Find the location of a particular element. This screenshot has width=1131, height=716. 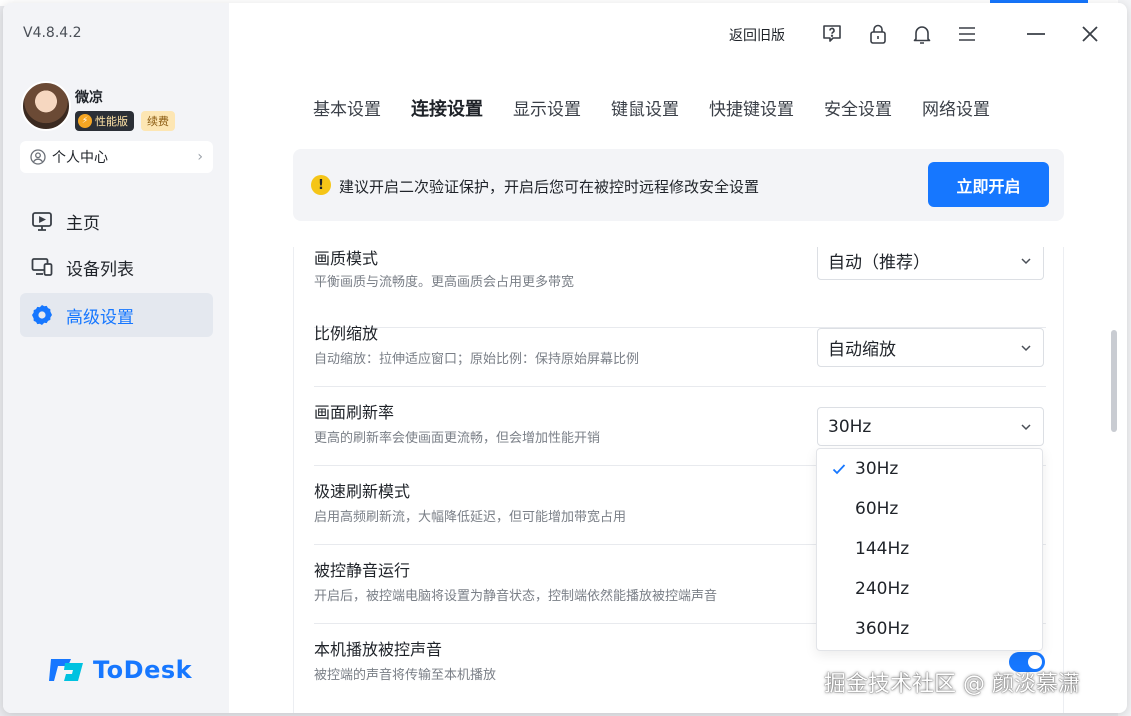

close-icon is located at coordinates (1090, 34).